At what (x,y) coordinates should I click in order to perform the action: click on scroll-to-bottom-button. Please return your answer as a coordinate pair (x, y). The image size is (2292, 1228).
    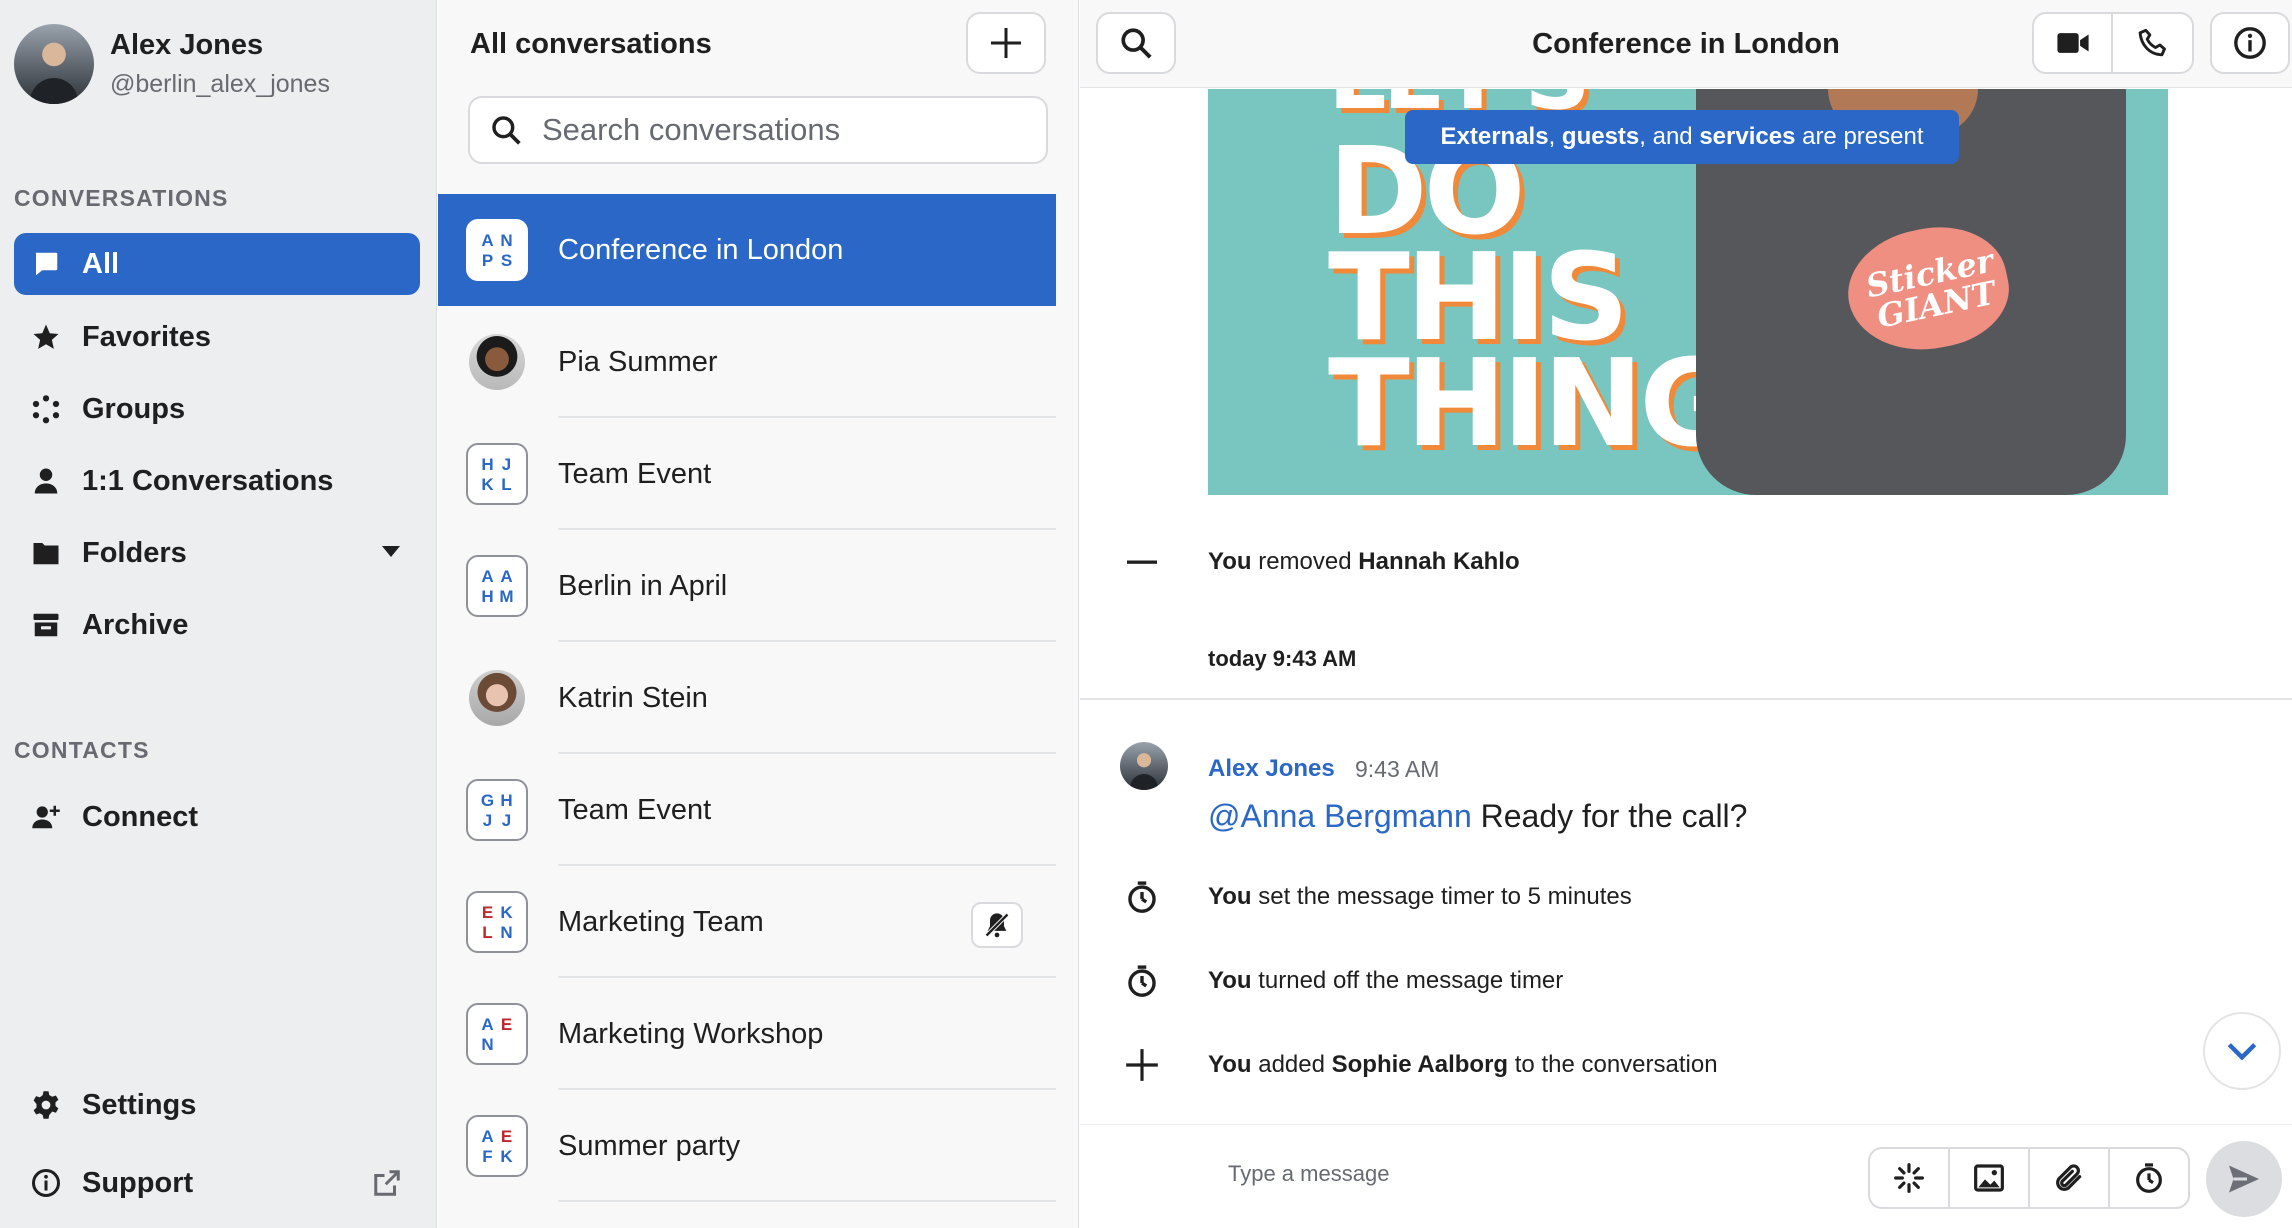
    Looking at the image, I should click on (2242, 1051).